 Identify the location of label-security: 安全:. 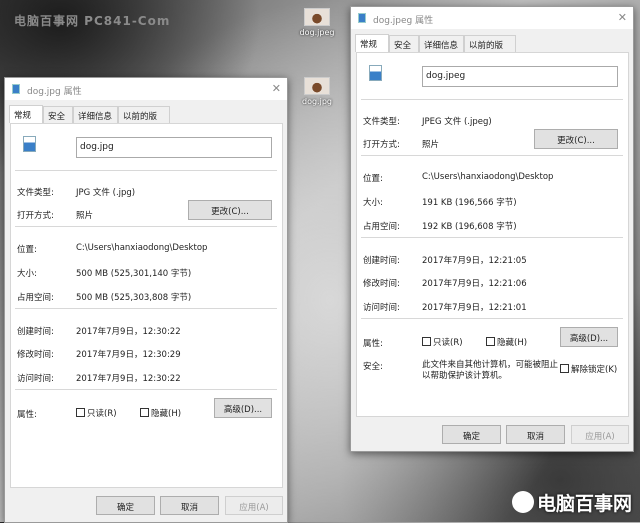
(373, 367).